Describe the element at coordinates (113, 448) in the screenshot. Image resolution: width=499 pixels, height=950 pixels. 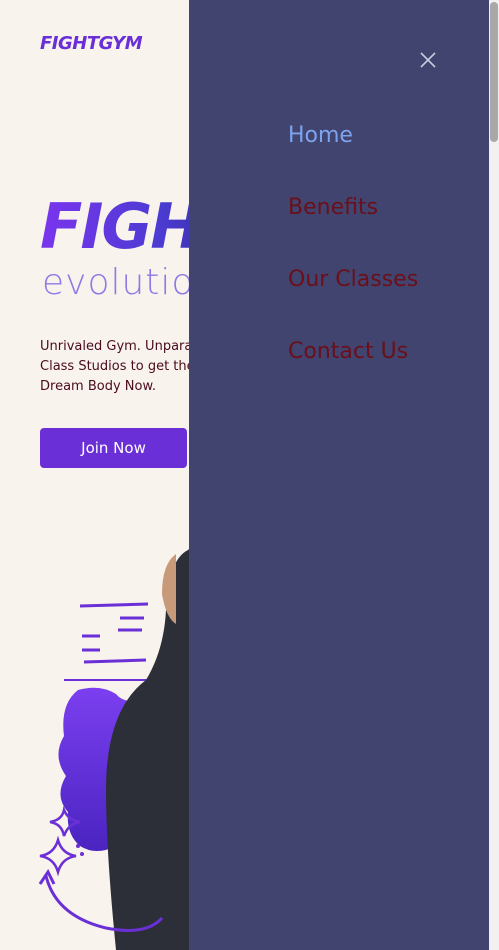
I see `join-now-button: Join Now` at that location.